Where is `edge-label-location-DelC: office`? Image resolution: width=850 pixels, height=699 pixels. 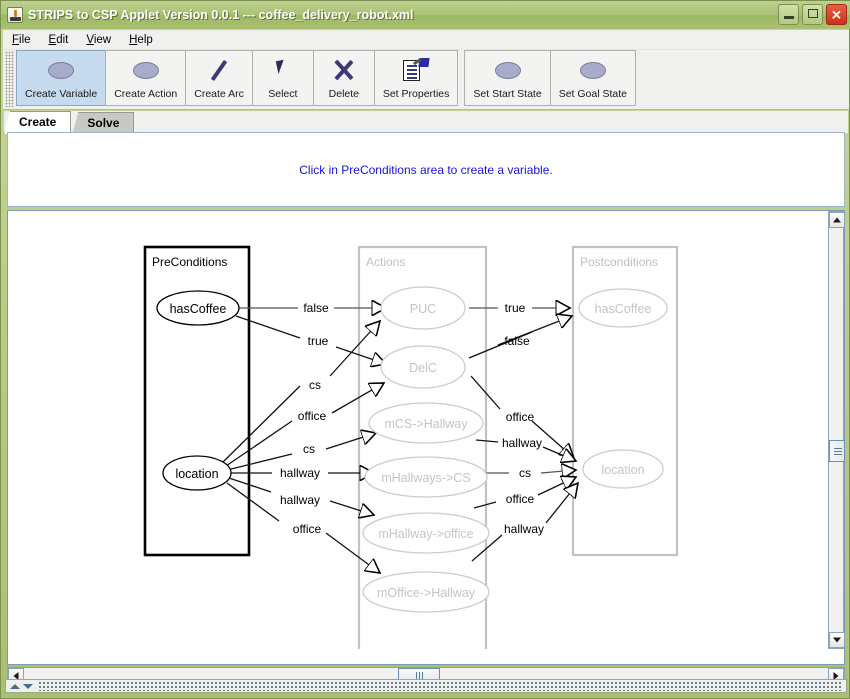
edge-label-location-DelC: office is located at coordinates (312, 416).